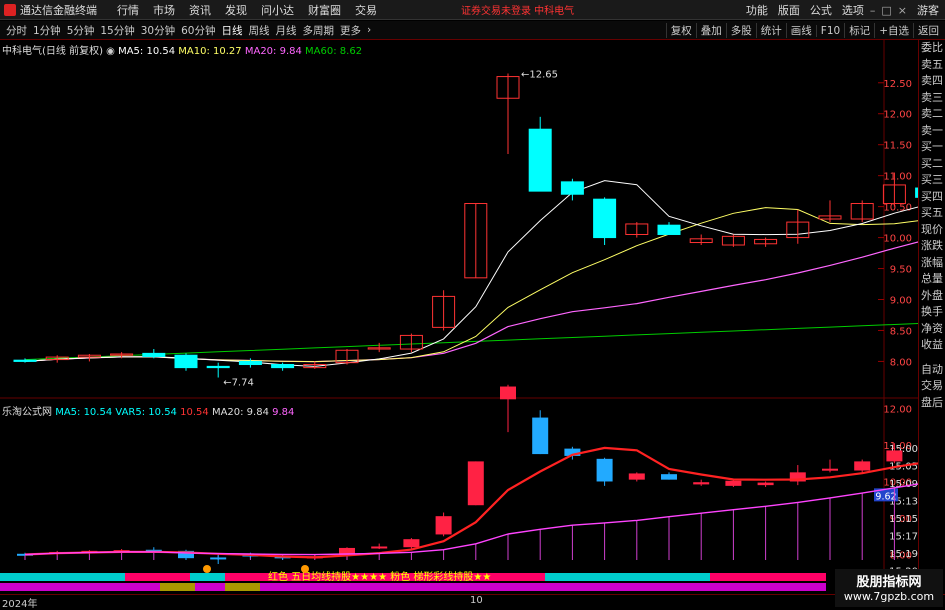 This screenshot has width=945, height=610. Describe the element at coordinates (932, 81) in the screenshot. I see `side-item: 卖四` at that location.